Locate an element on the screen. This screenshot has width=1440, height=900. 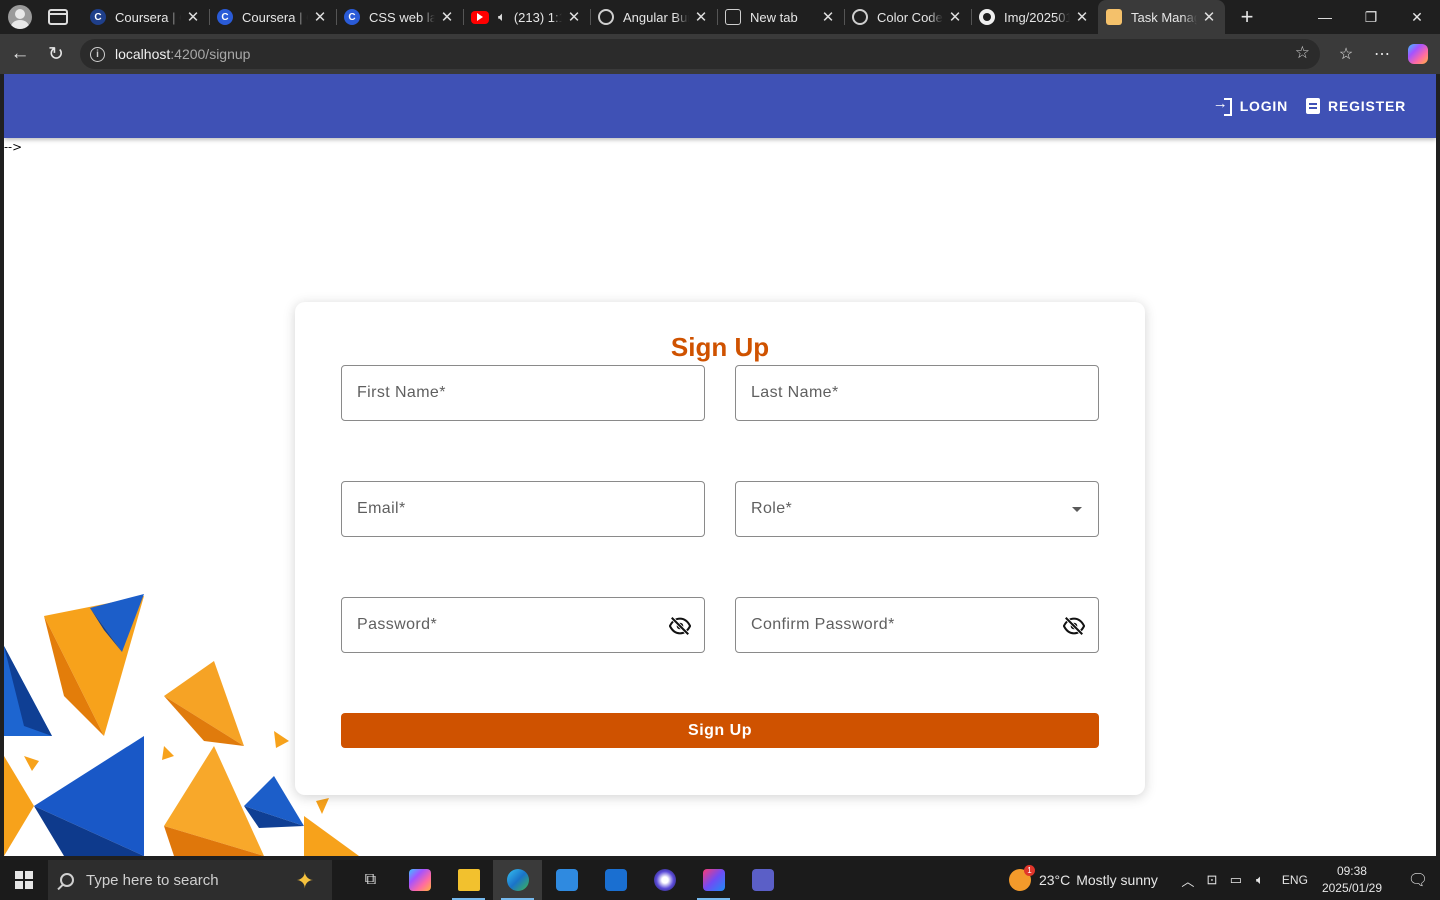
weather-temp: 23°C is located at coordinates (1054, 880).